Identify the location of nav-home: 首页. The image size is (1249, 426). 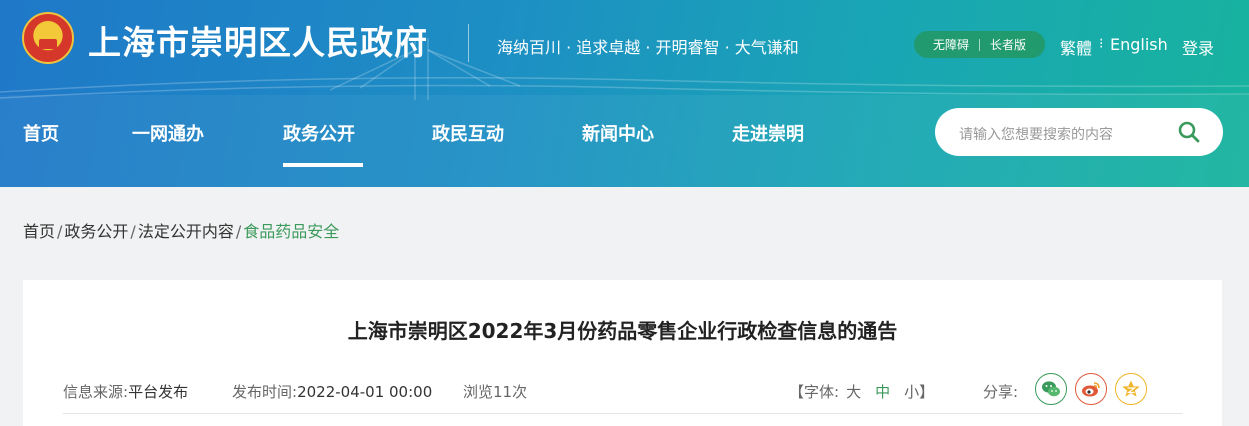
(41, 133).